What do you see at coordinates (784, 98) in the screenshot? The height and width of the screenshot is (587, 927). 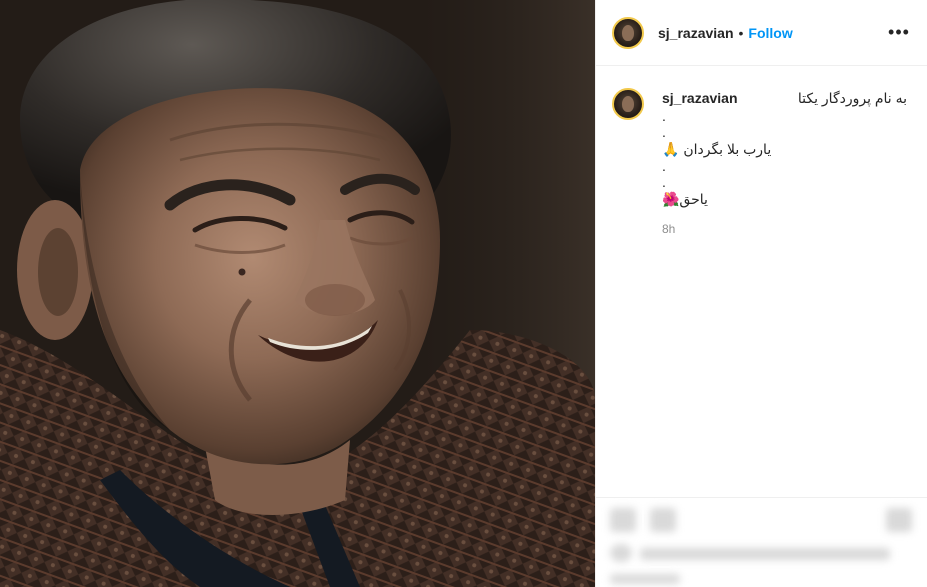 I see `caption-first-line: sj_razavian به نام پروردگار یکتا` at bounding box center [784, 98].